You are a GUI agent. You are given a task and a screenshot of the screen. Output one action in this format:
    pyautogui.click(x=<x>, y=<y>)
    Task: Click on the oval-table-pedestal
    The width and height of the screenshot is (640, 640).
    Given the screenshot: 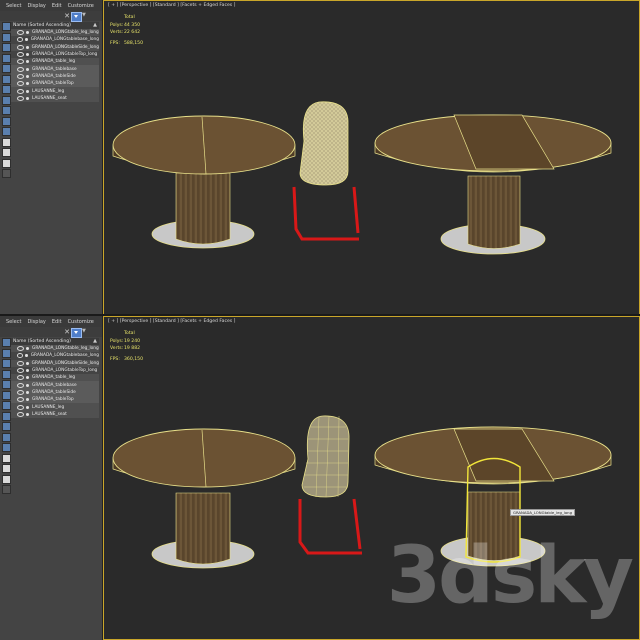 What is the action you would take?
    pyautogui.click(x=494, y=212)
    